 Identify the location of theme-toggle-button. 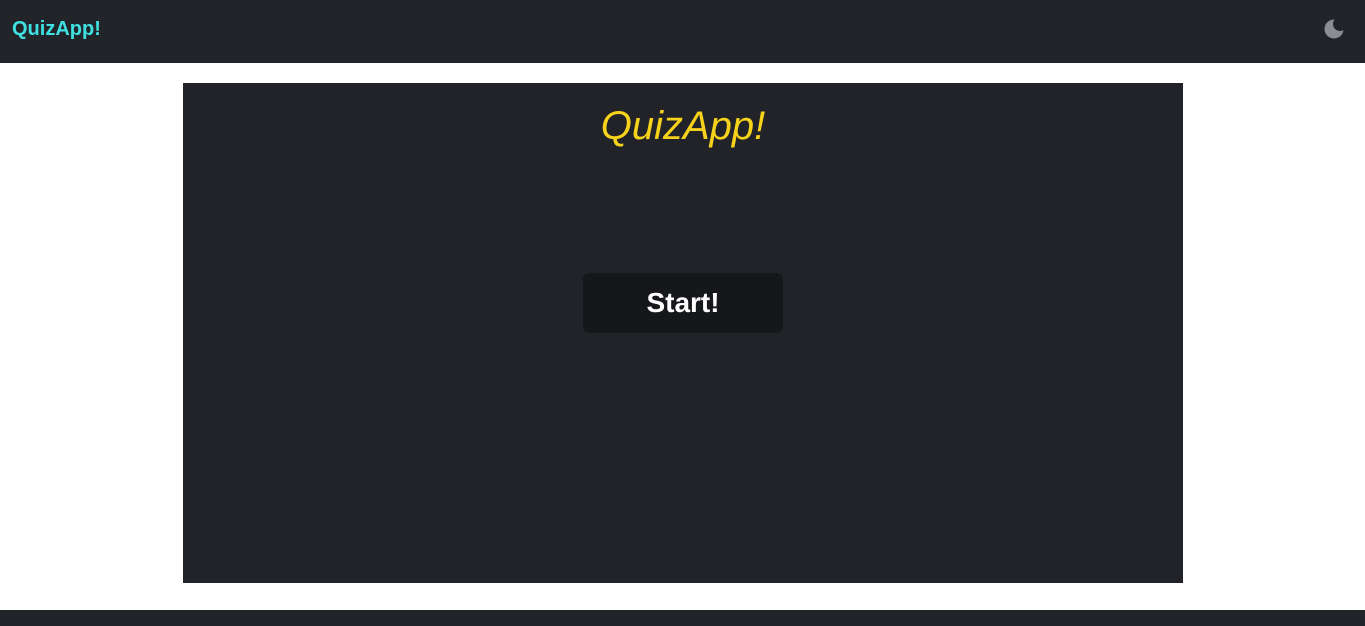
(1334, 29).